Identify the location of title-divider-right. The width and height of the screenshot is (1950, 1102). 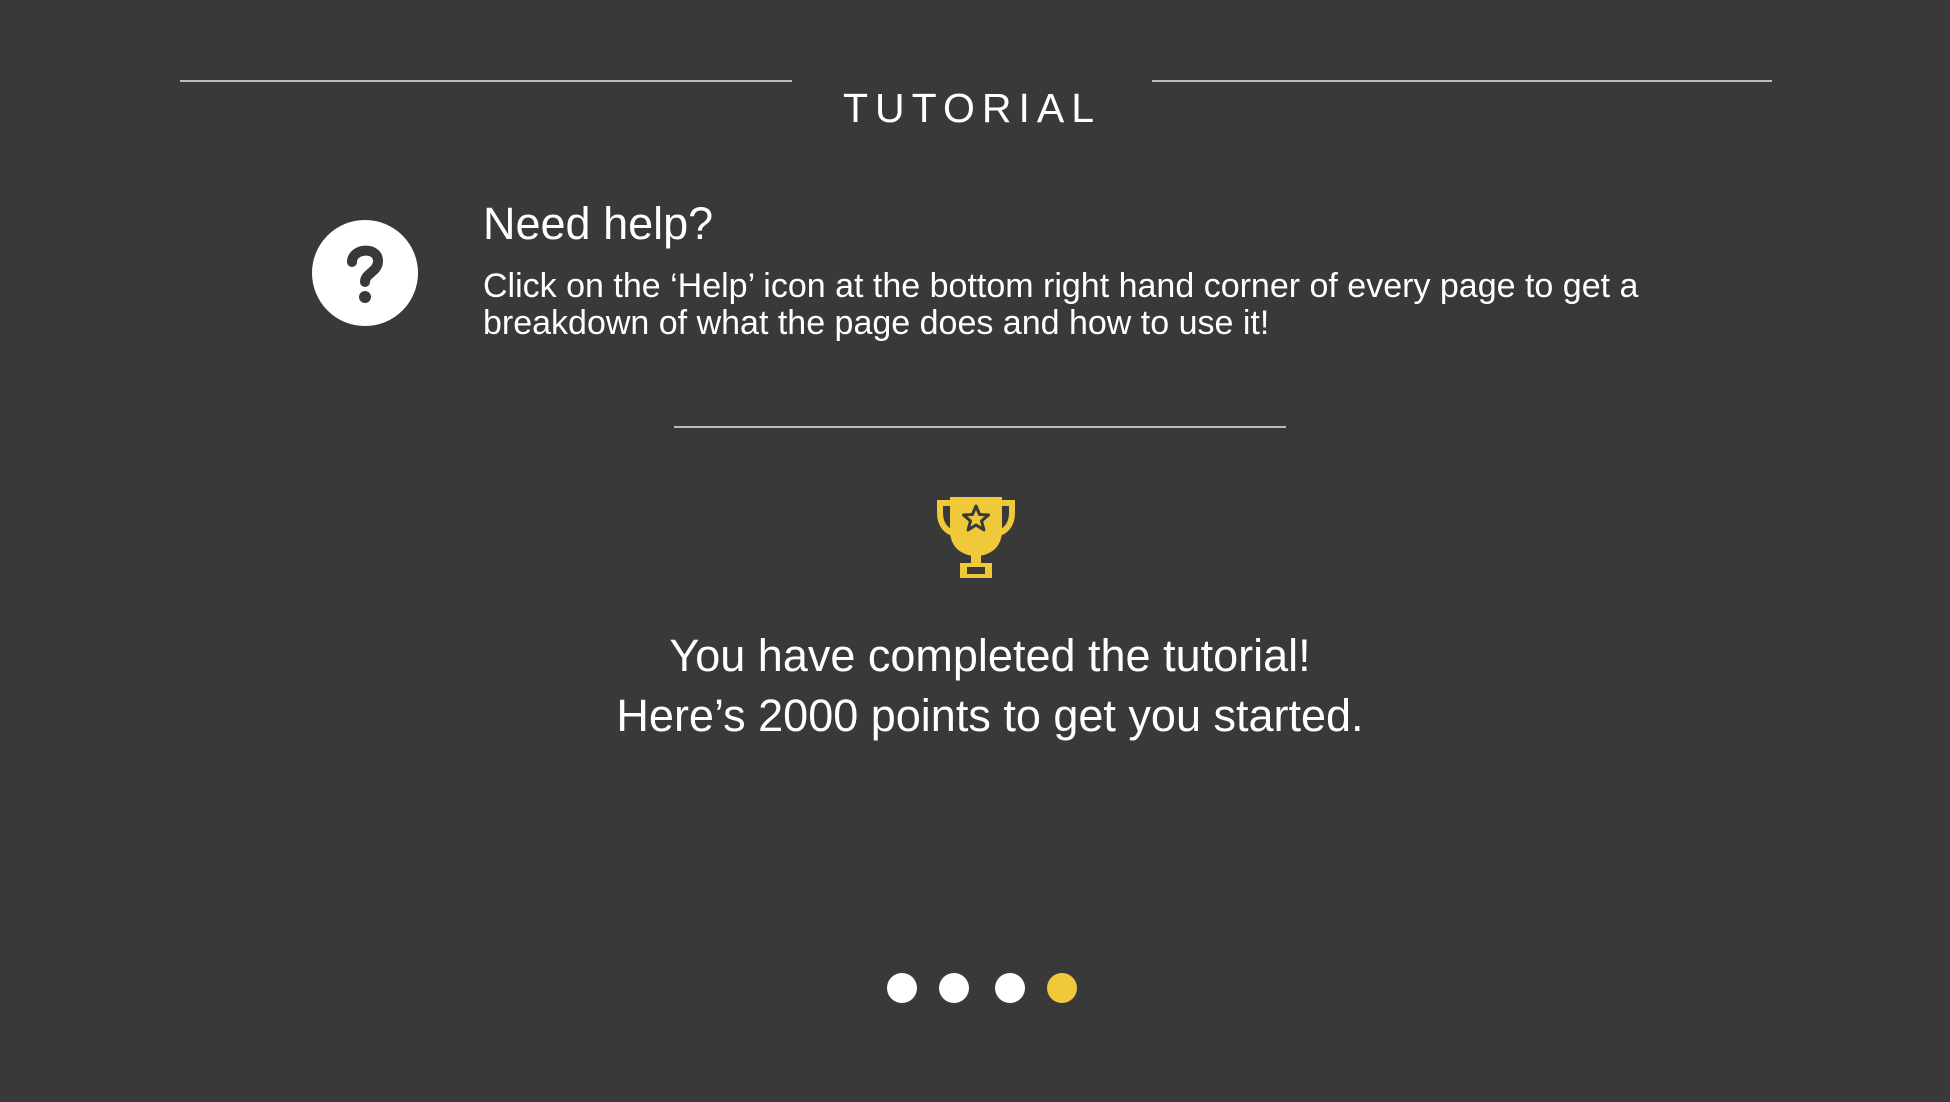
(1462, 81).